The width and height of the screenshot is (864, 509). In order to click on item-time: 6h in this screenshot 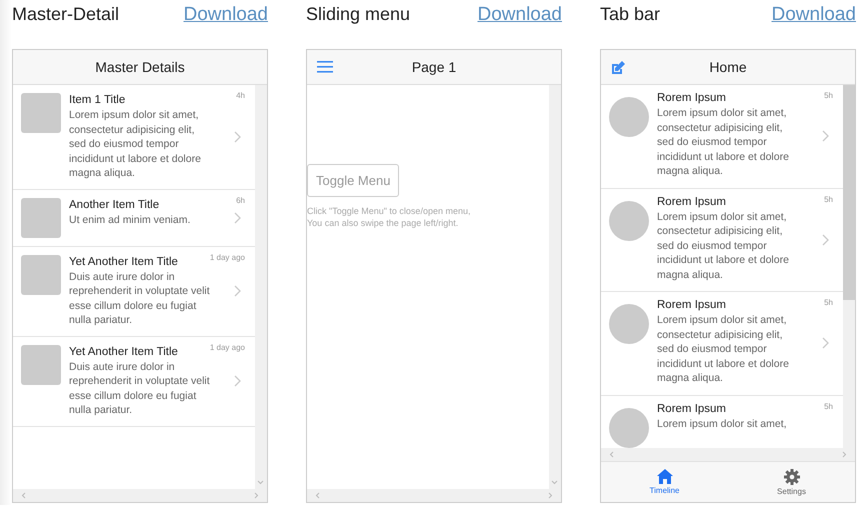, I will do `click(240, 200)`.